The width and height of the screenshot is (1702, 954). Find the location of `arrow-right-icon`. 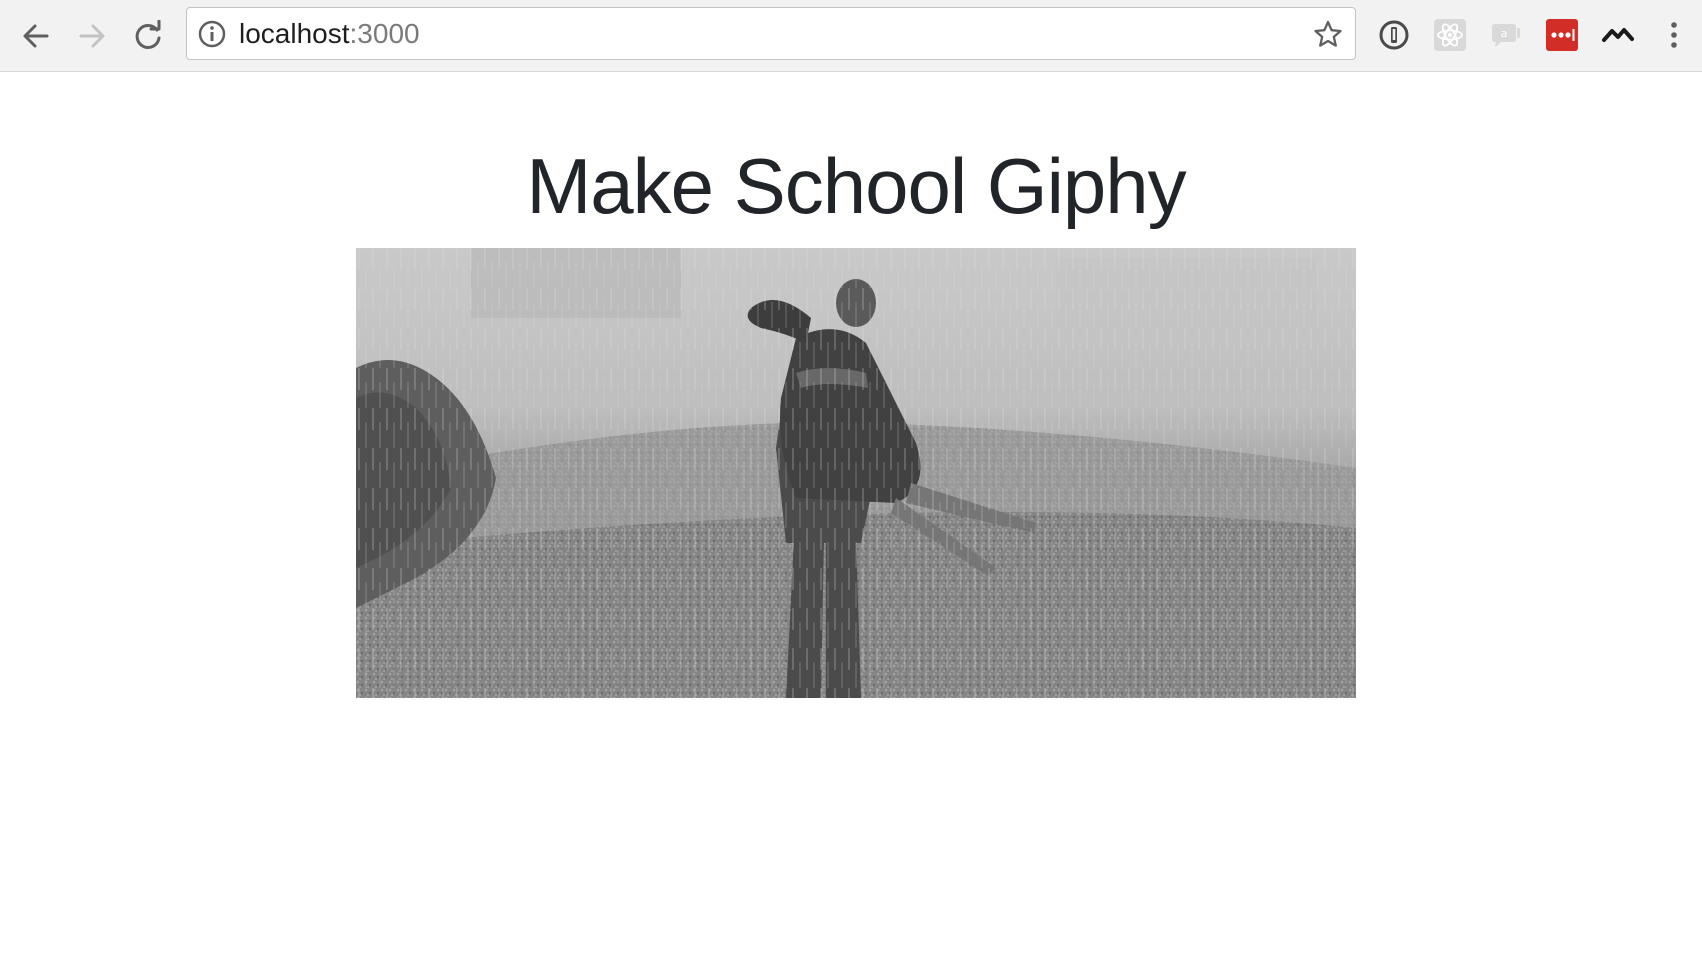

arrow-right-icon is located at coordinates (92, 36).